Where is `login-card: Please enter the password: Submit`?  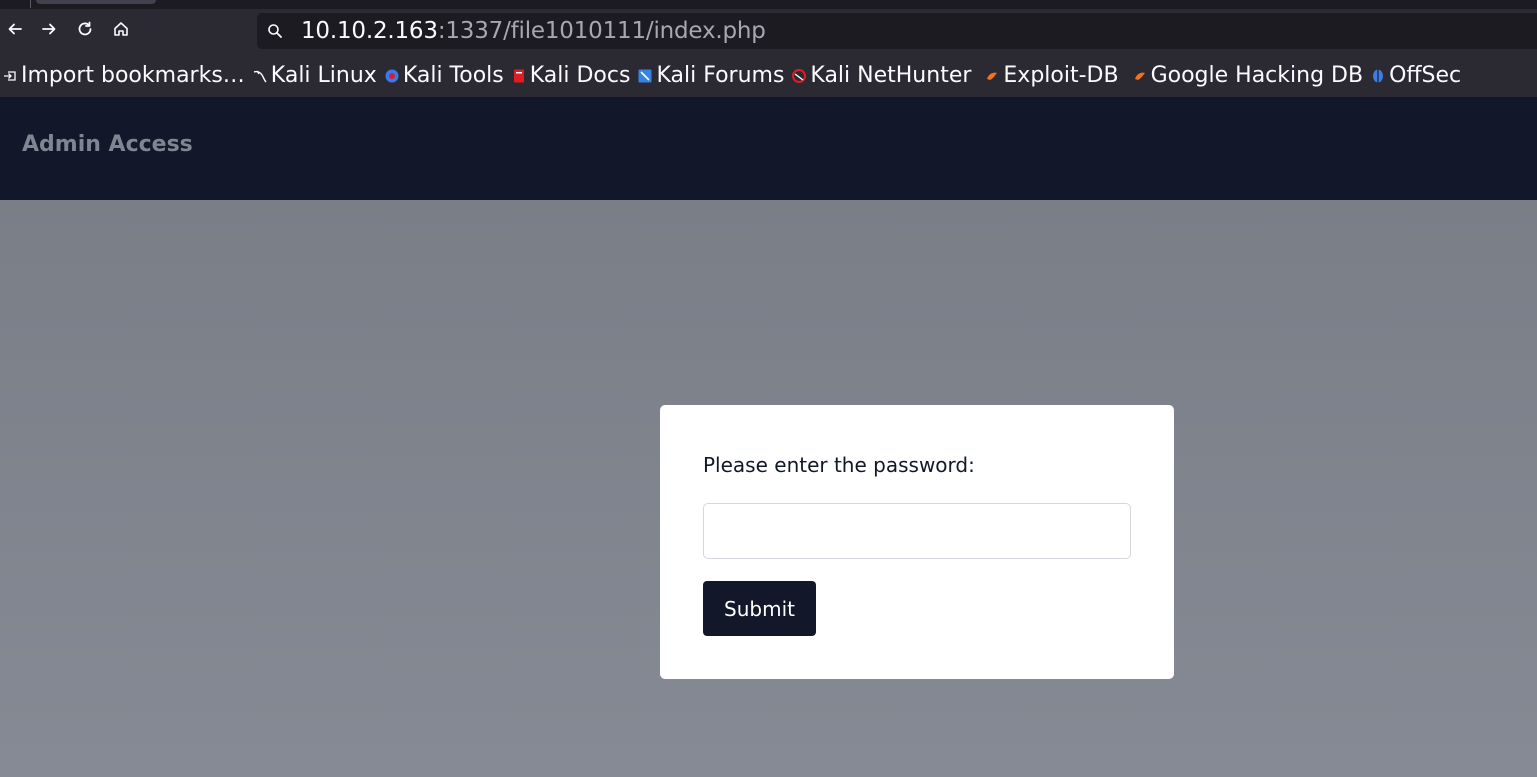
login-card: Please enter the password: Submit is located at coordinates (917, 542).